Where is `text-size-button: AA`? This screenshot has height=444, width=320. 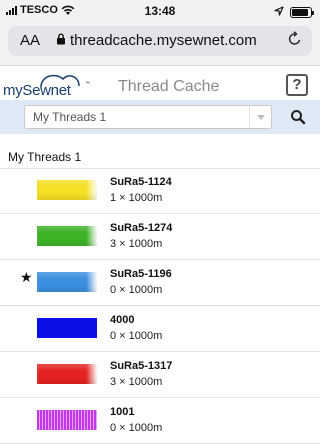
text-size-button: AA is located at coordinates (30, 40).